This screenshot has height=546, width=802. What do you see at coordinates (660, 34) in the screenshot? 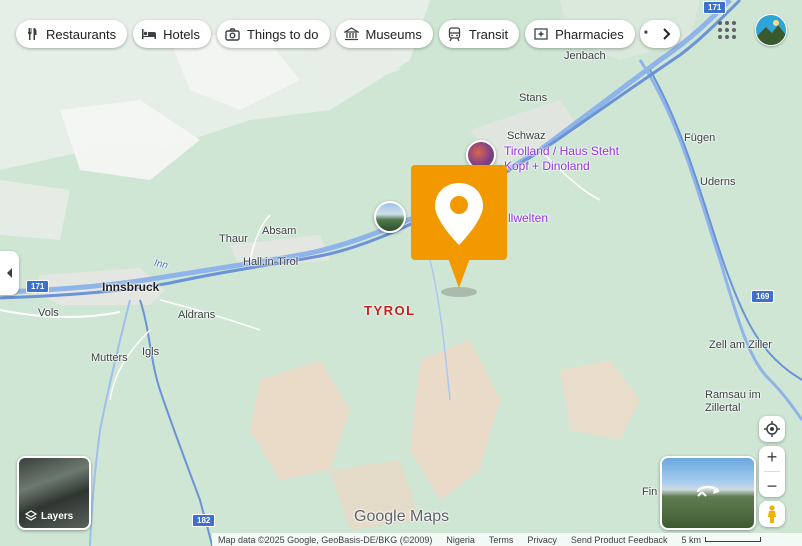
I see `chip-scroll-next-button: ■` at bounding box center [660, 34].